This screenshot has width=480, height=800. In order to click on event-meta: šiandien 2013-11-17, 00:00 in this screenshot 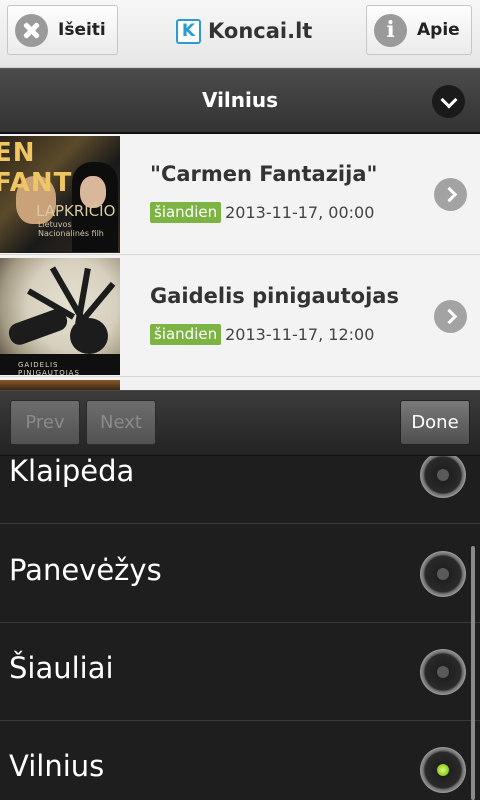, I will do `click(262, 212)`.